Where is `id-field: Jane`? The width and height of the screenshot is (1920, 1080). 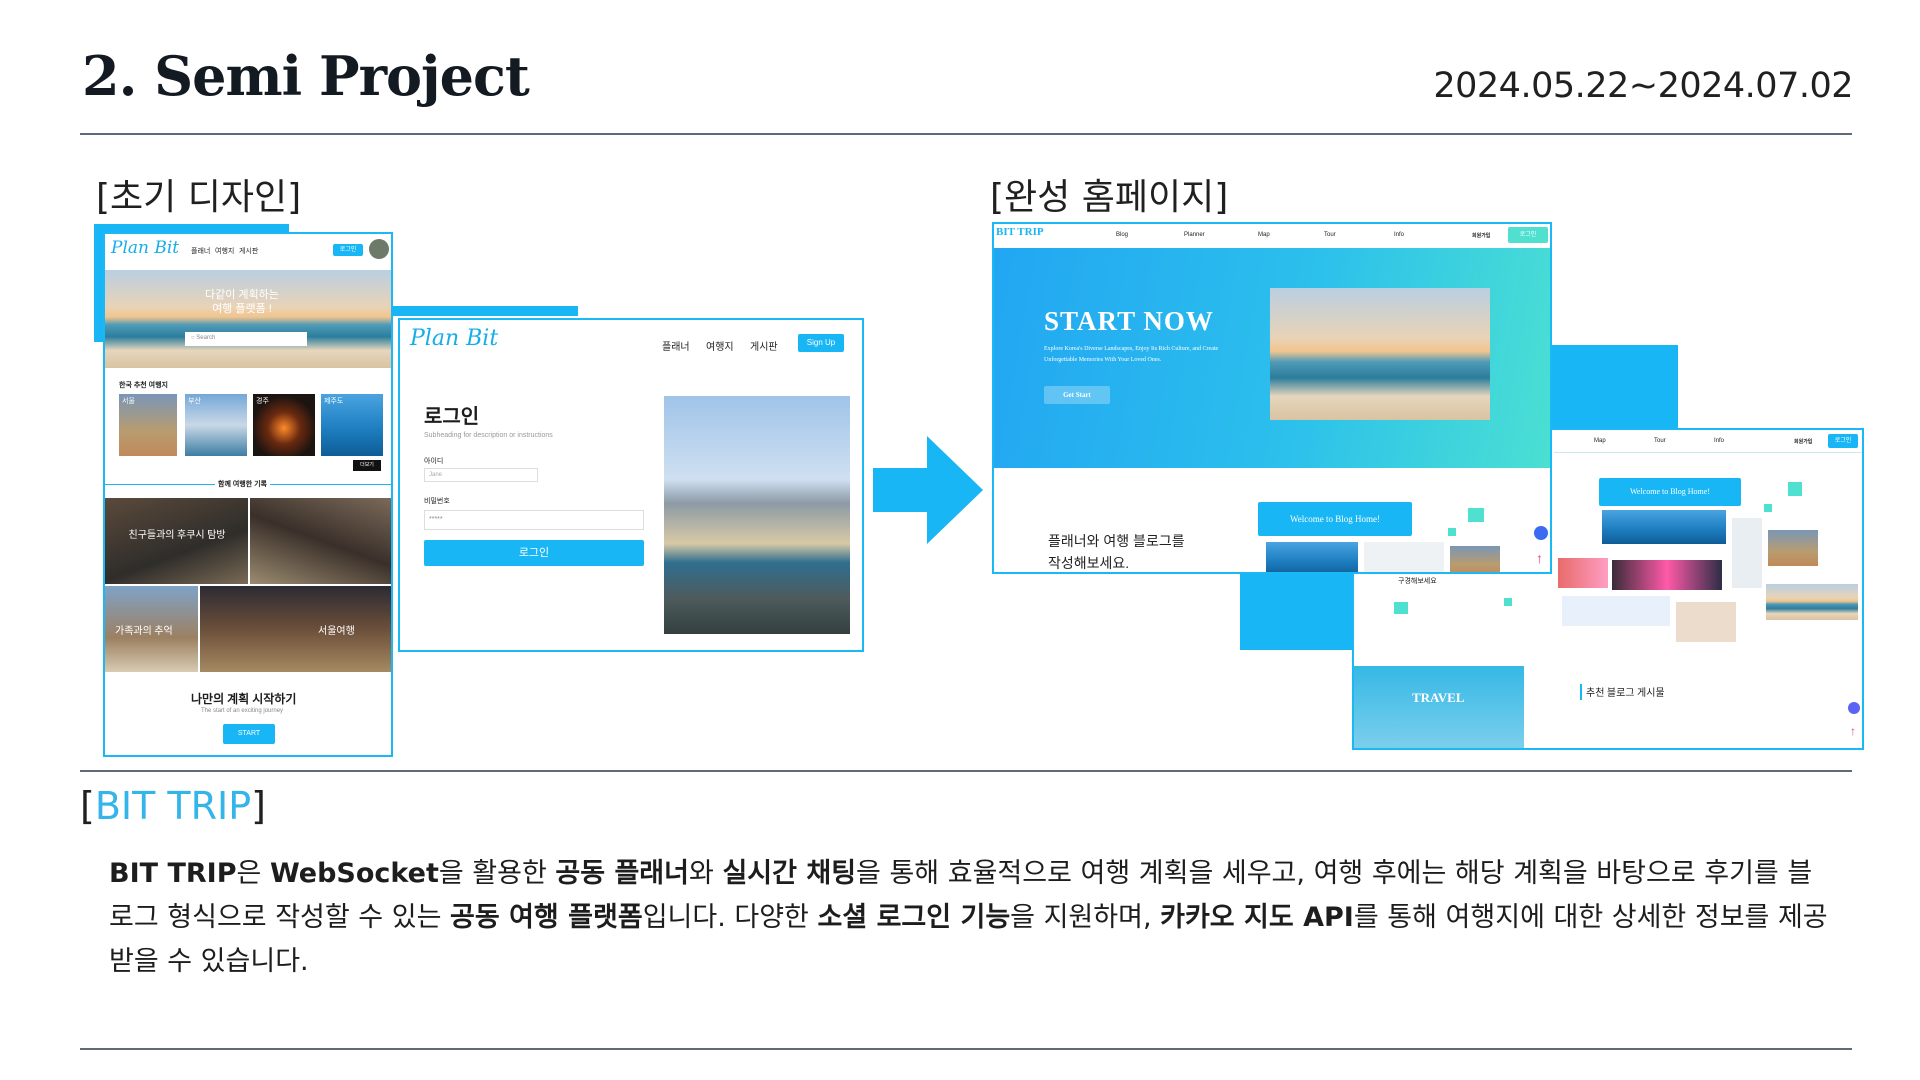 id-field: Jane is located at coordinates (481, 475).